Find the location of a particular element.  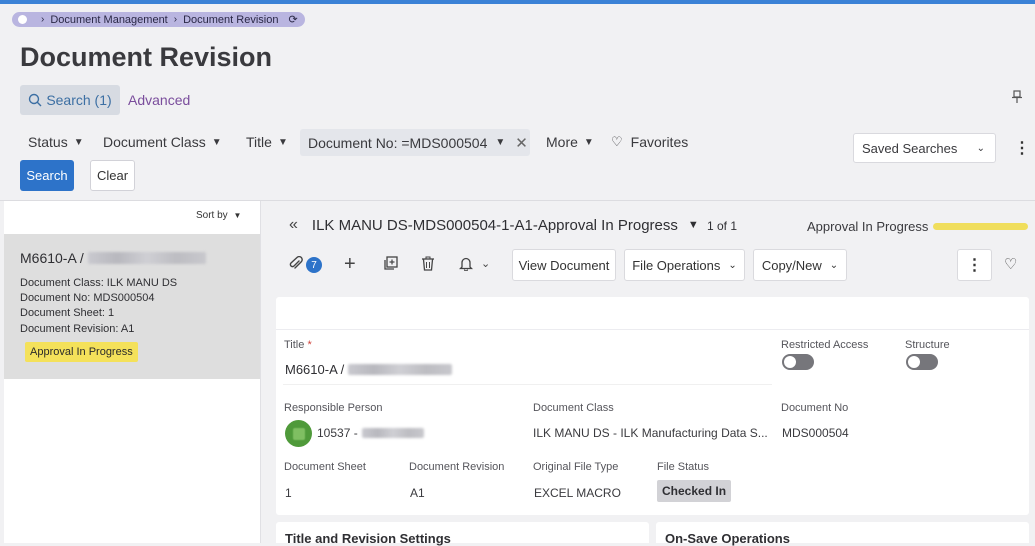

original-file-type-label: Original File Type is located at coordinates (576, 467).